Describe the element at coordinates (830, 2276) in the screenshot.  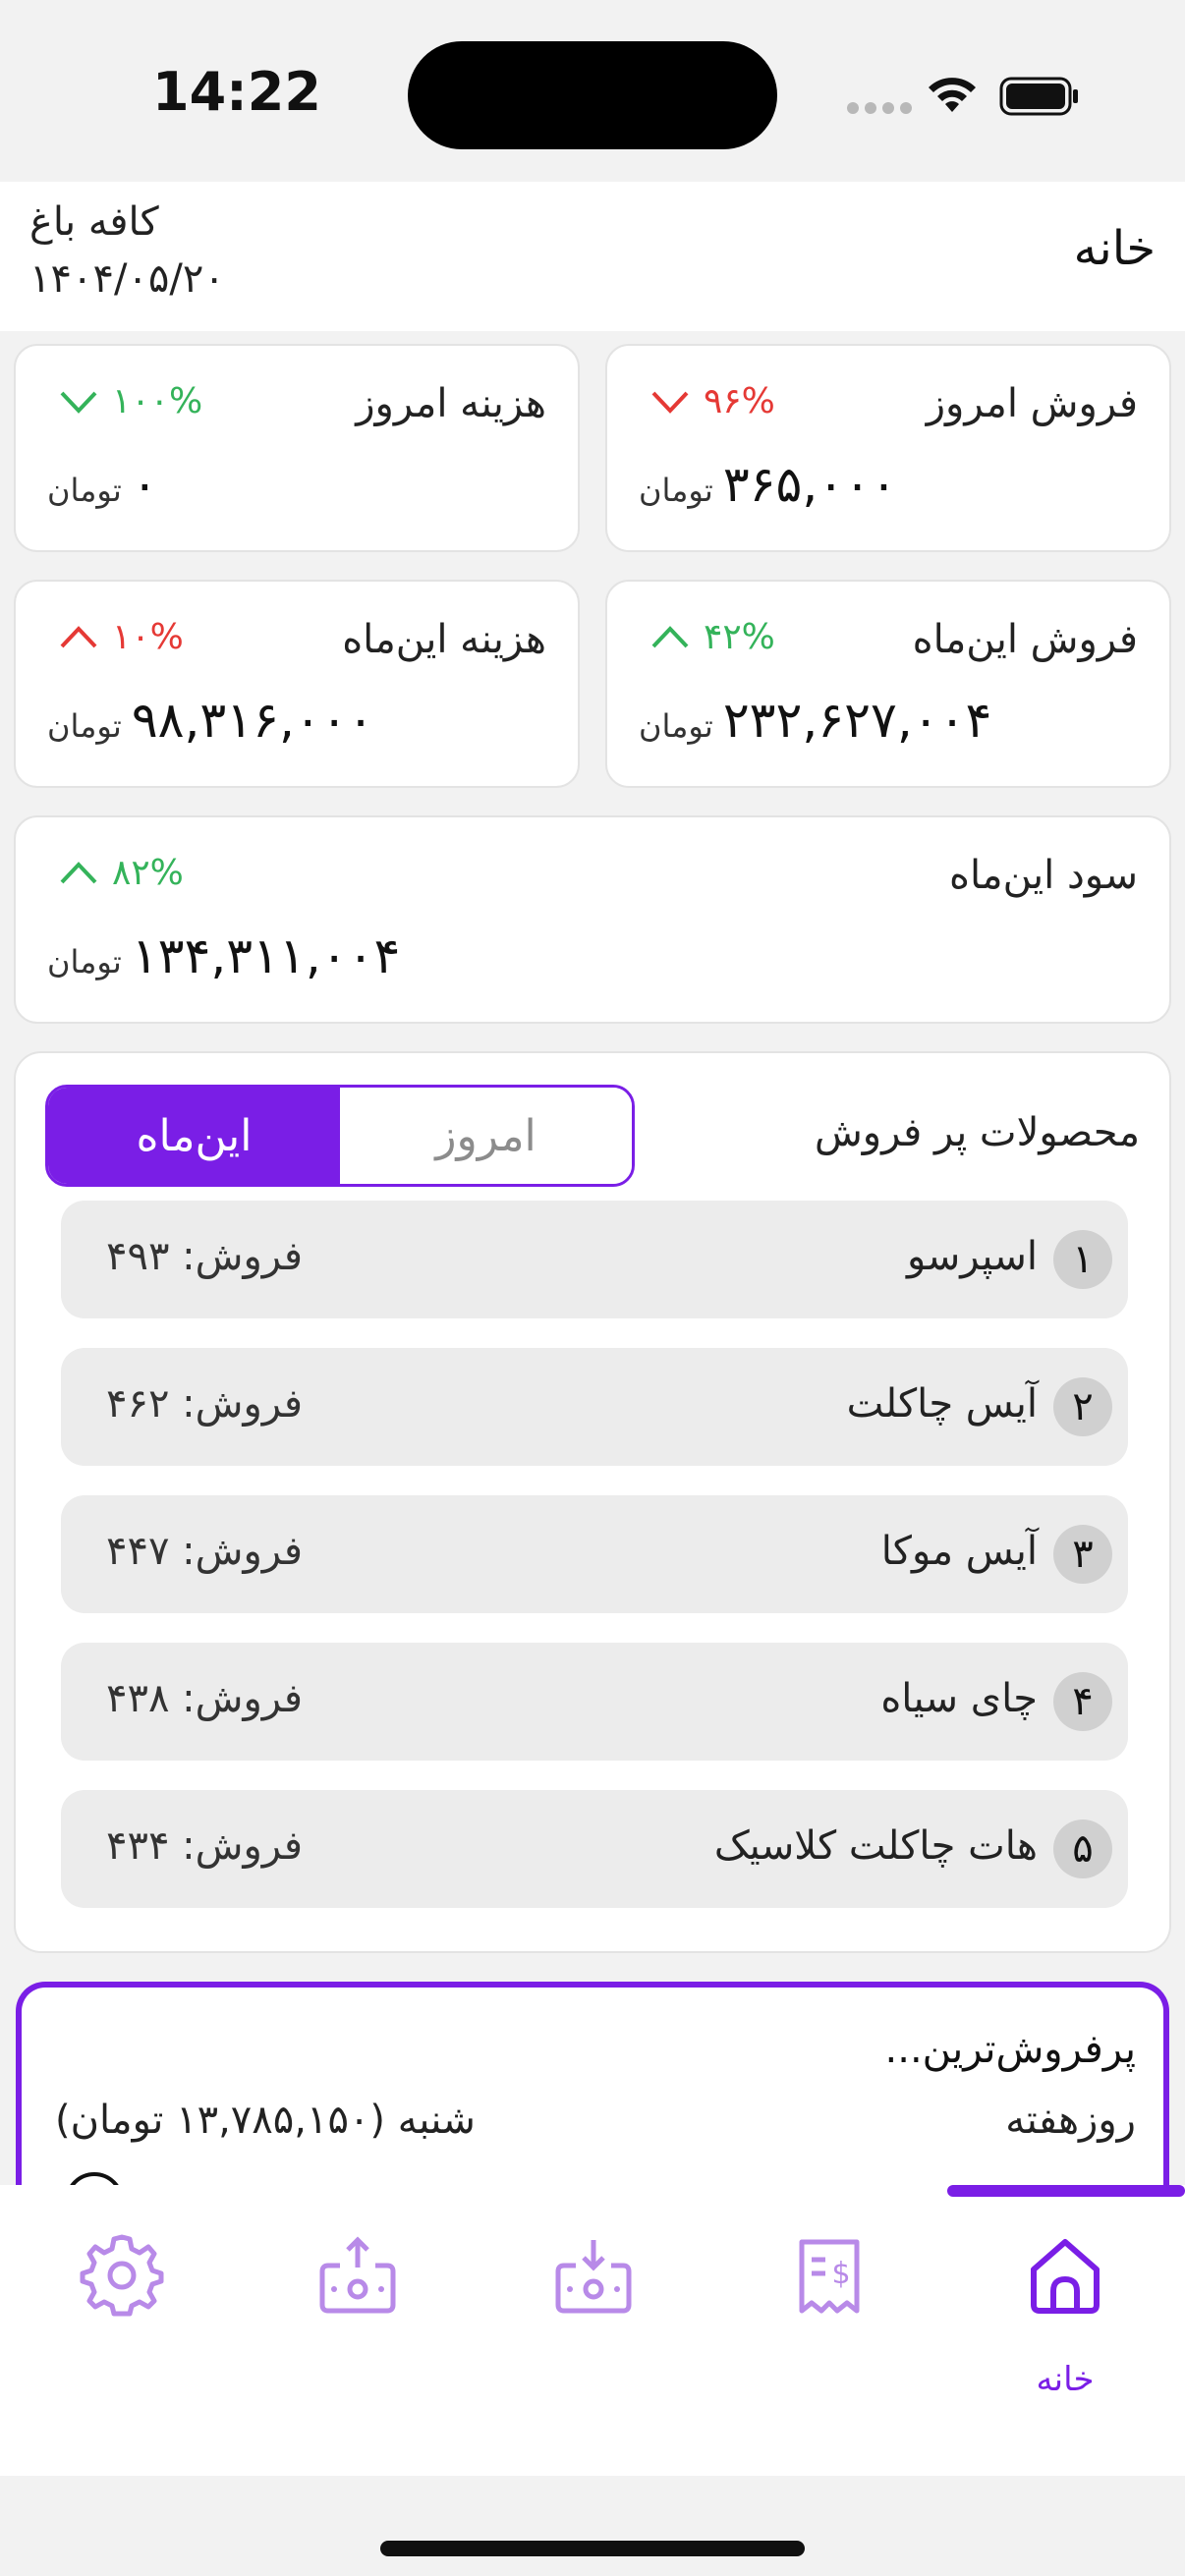
I see `receipt-icon: $` at that location.